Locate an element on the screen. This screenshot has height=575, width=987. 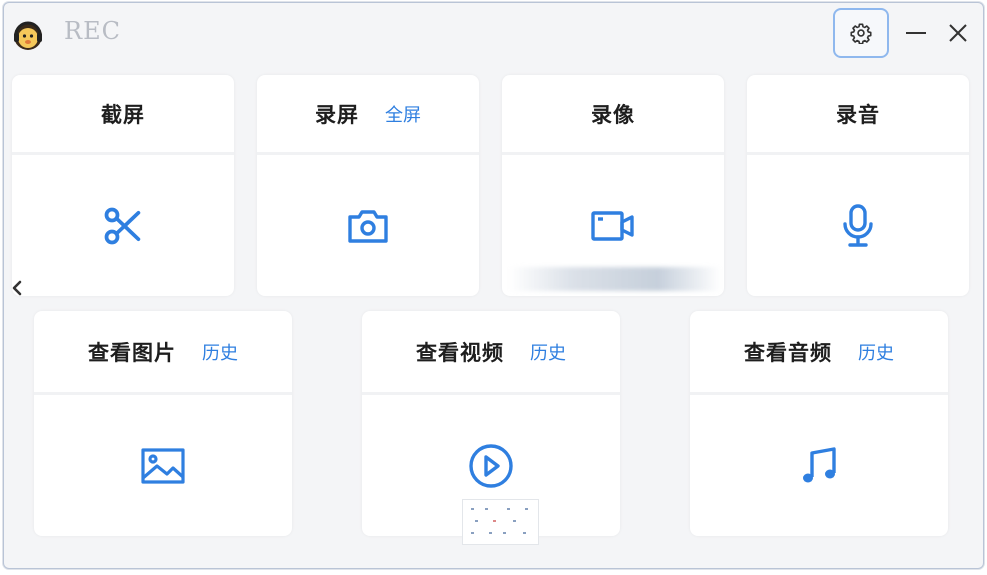
card-header: 截屏 is located at coordinates (123, 115).